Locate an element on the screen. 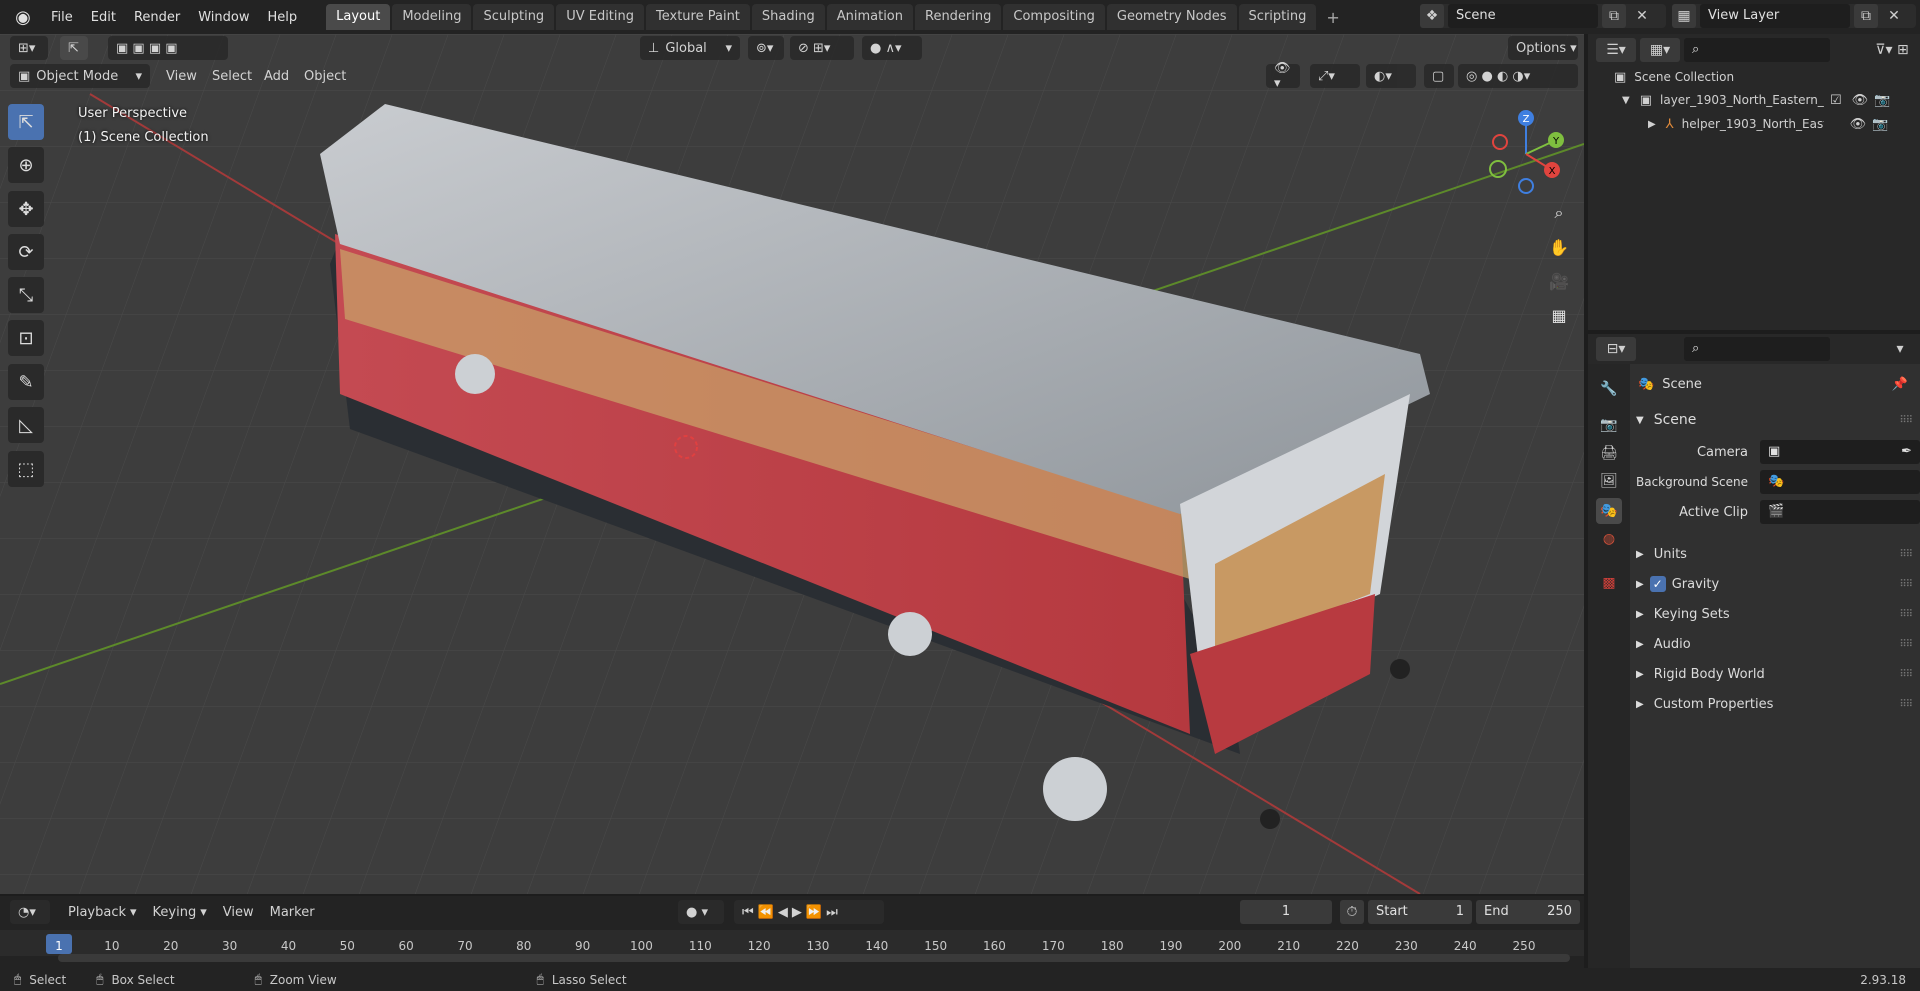 The height and width of the screenshot is (991, 1920). measure-tool-icon: ◺ is located at coordinates (26, 425).